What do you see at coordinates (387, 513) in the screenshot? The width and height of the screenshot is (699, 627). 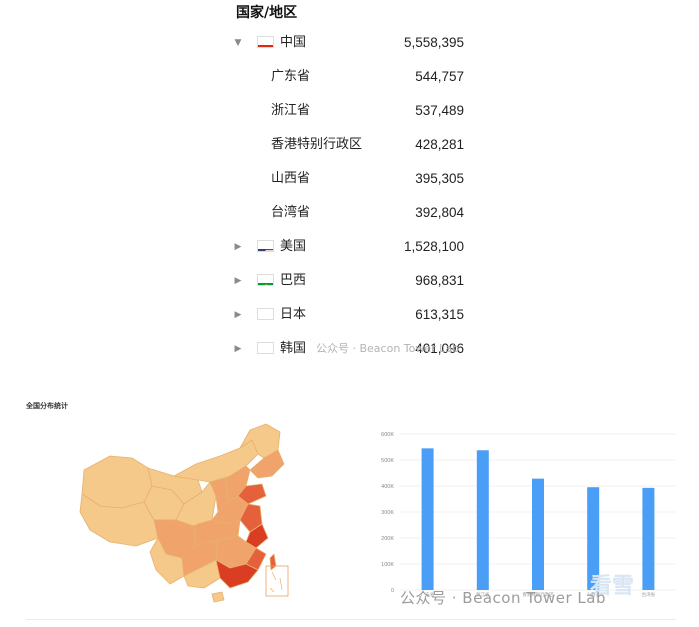 I see `y-tick-label: 300K` at bounding box center [387, 513].